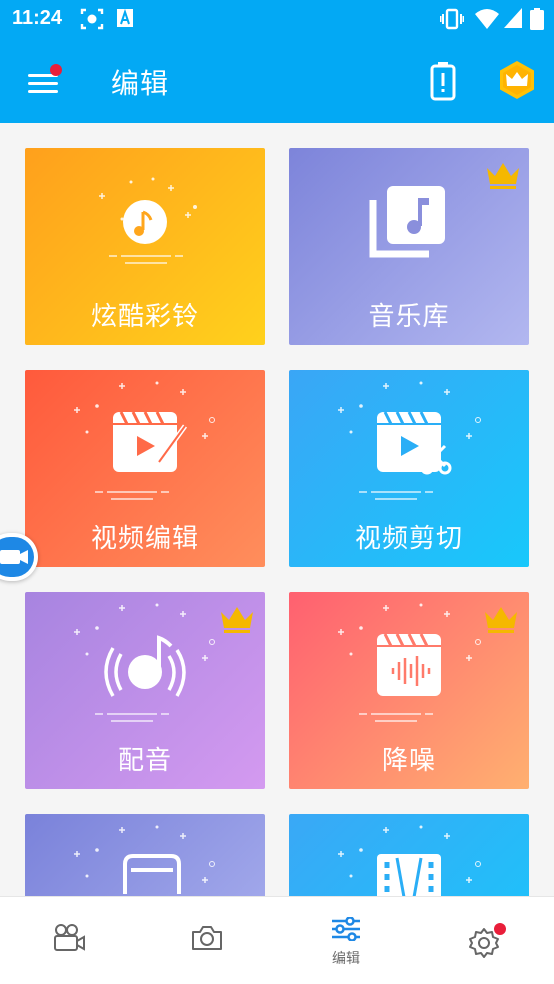  What do you see at coordinates (56, 70) in the screenshot?
I see `menu-badge` at bounding box center [56, 70].